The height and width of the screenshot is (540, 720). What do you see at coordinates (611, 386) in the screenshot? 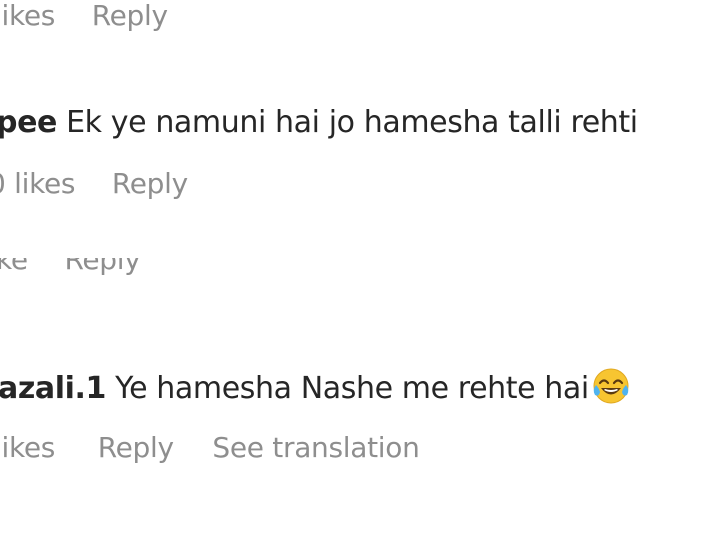
I see `face-with-tears-of-joy-icon` at bounding box center [611, 386].